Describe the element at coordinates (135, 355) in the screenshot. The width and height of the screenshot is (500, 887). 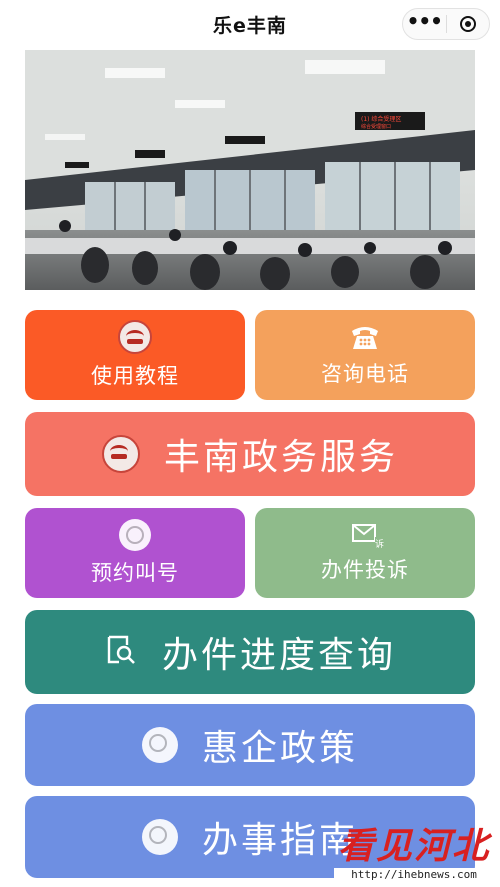
I see `tutorial-tile: 使用教程` at that location.